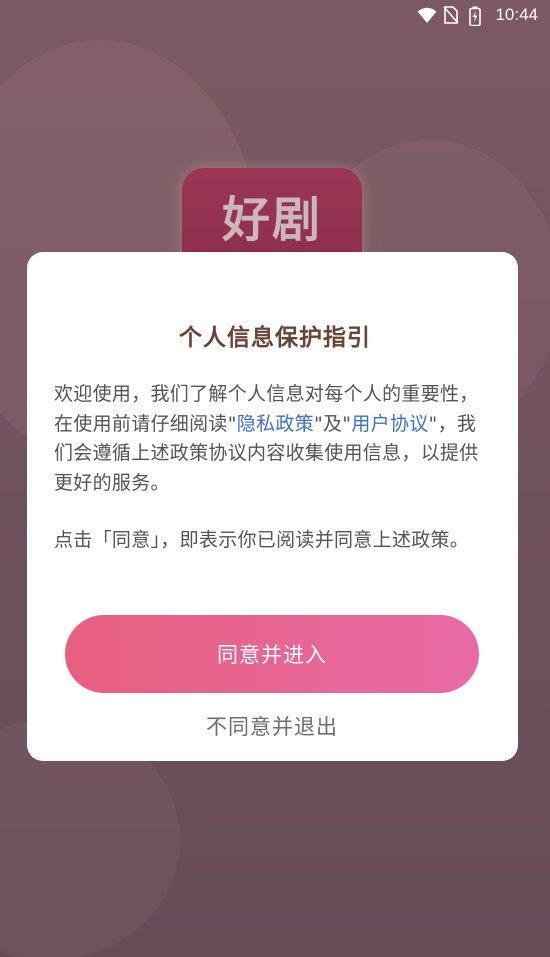 The image size is (550, 957). What do you see at coordinates (262, 540) in the screenshot?
I see `dialog-paragraph: 点击「同意」，即表示你已阅读并同意上述政策。` at bounding box center [262, 540].